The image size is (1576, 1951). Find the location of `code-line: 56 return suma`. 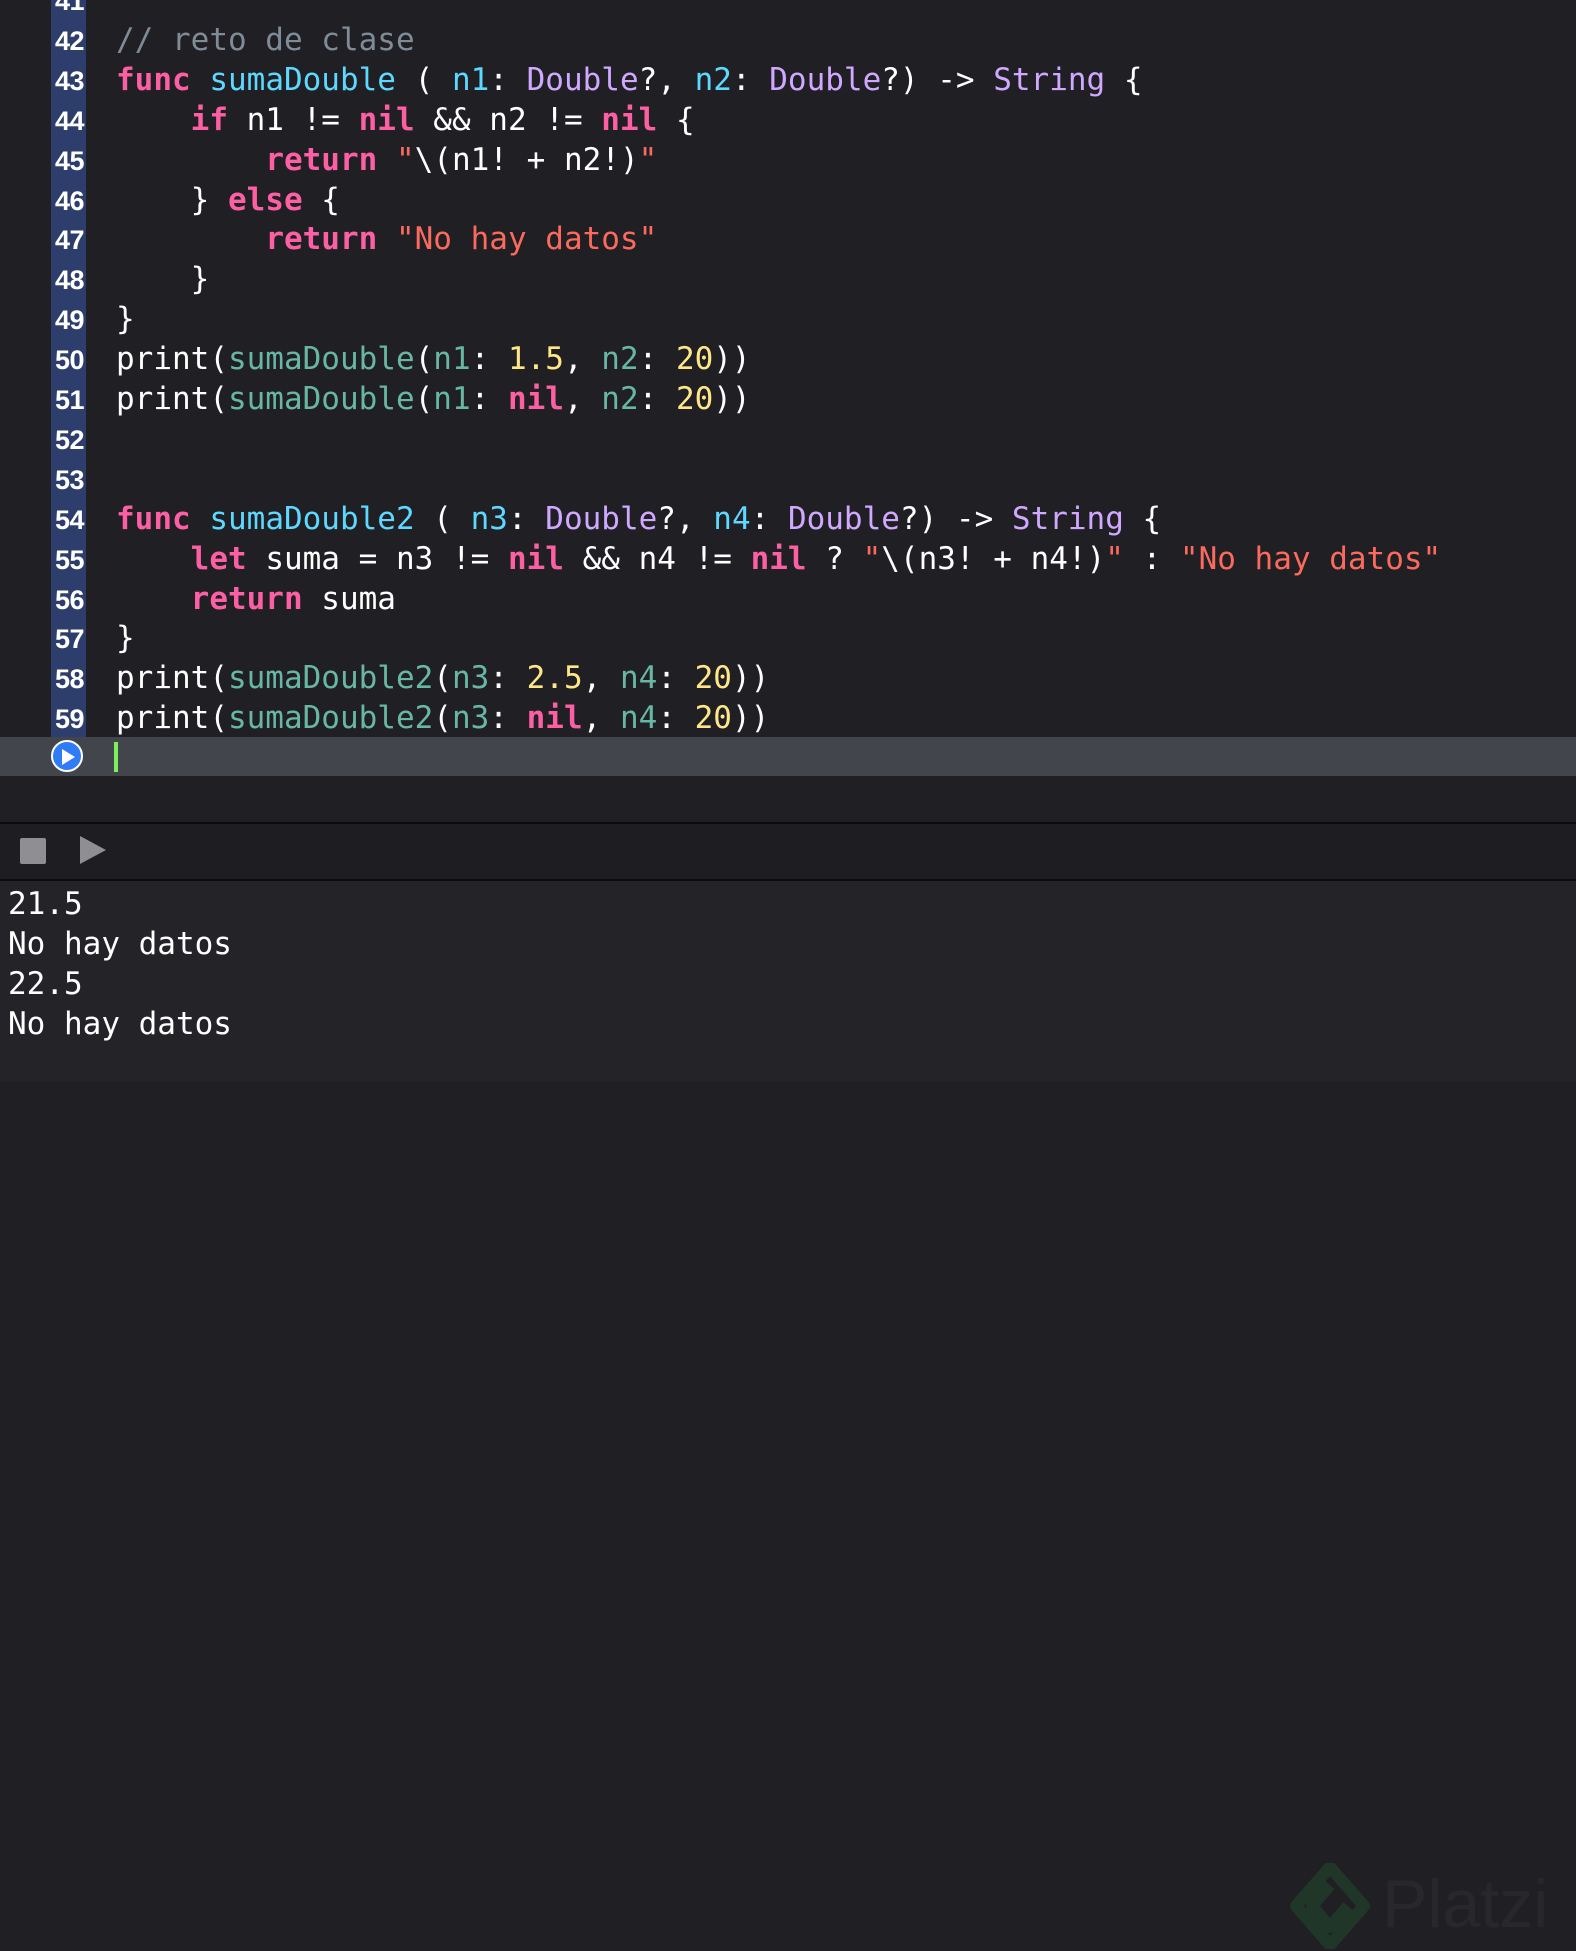

code-line: 56 return suma is located at coordinates (788, 599).